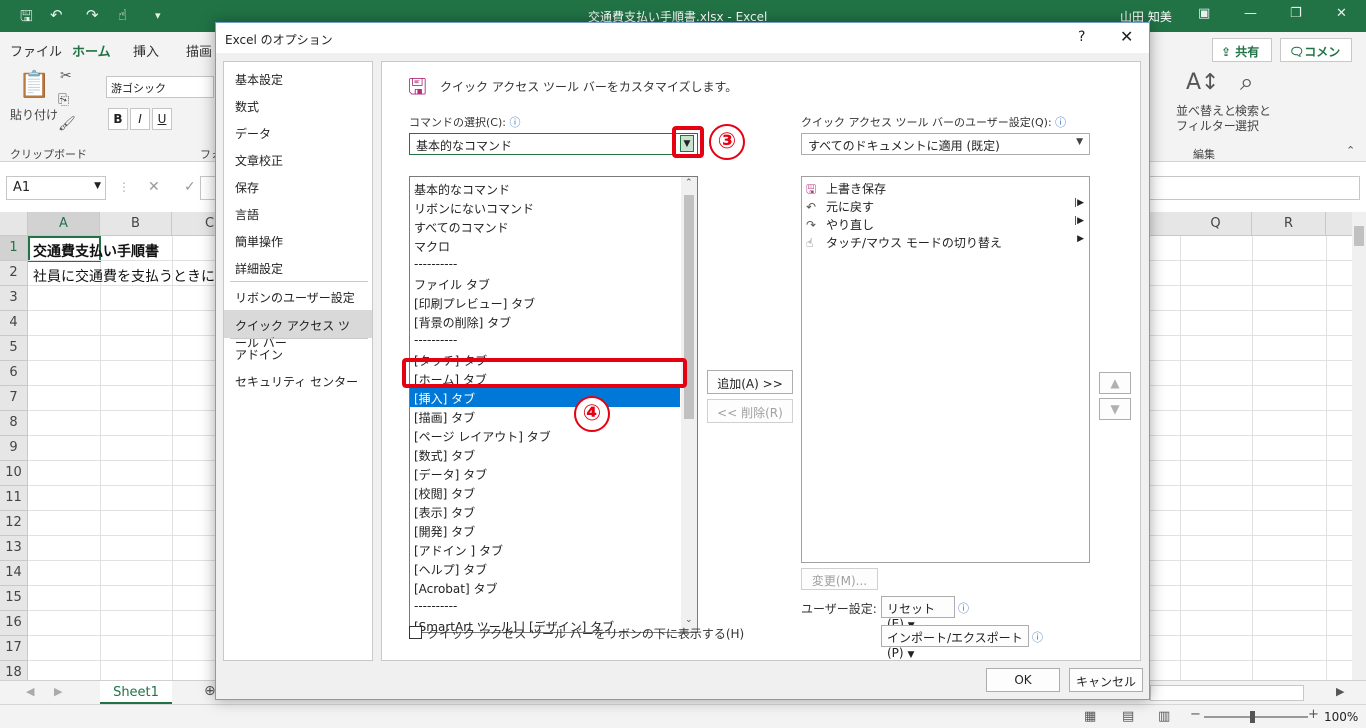 The image size is (1366, 728). I want to click on below-ribbon-label: クイック アクセス ツール バーをリボンの下に表示する(H), so click(585, 633).